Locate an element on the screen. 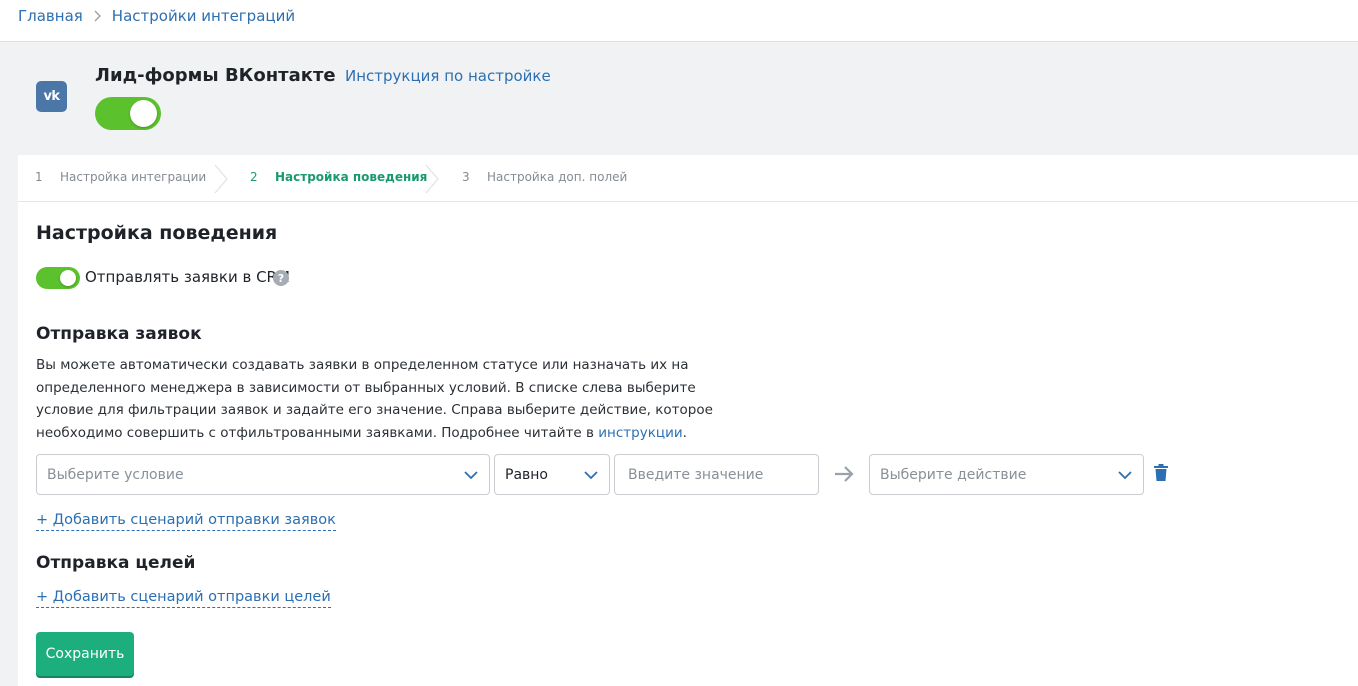  goals-title: Отправка целей is located at coordinates (116, 563).